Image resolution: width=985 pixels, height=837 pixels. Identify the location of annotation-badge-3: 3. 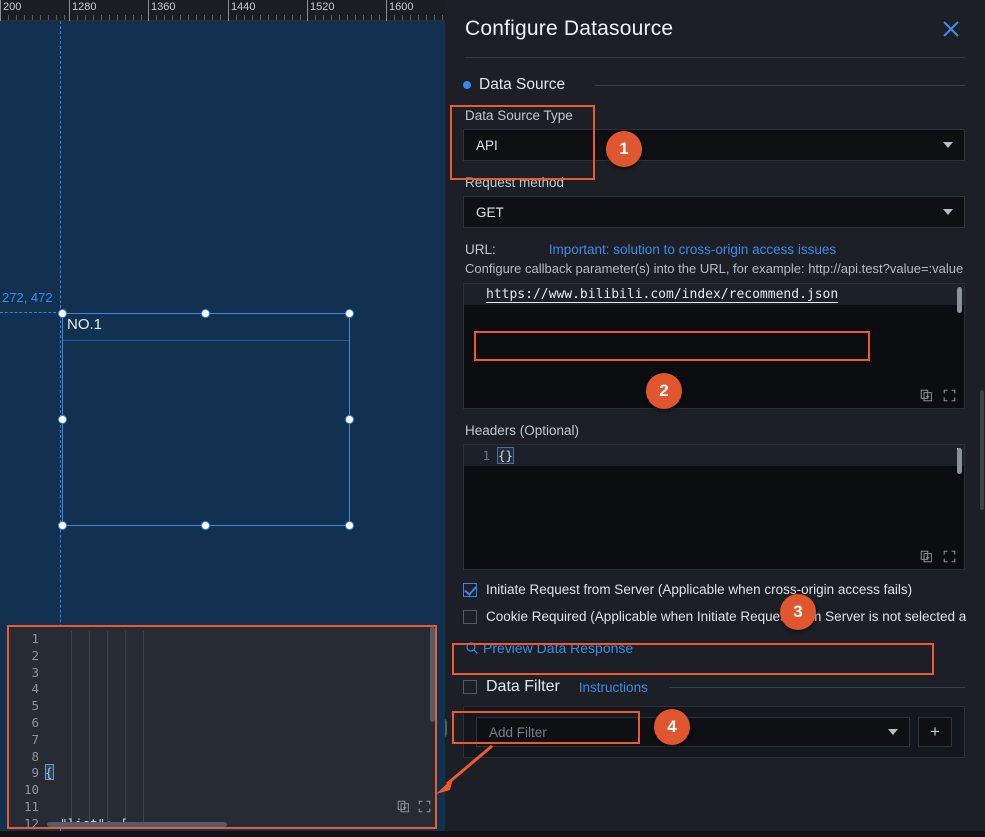
(798, 612).